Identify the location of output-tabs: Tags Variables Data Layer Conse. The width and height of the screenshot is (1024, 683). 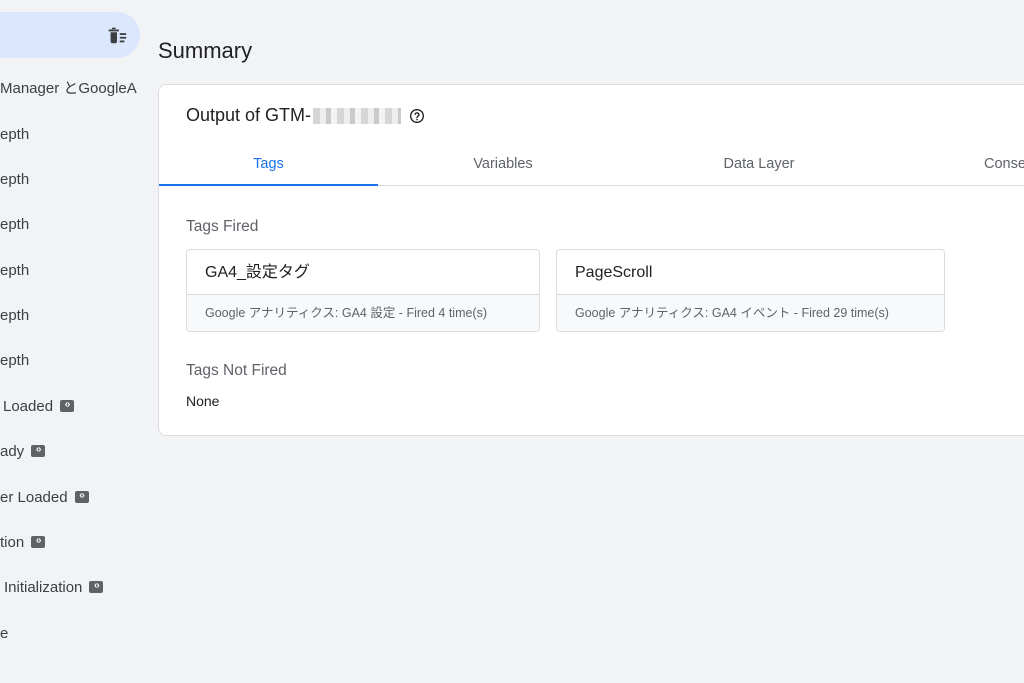
(591, 164).